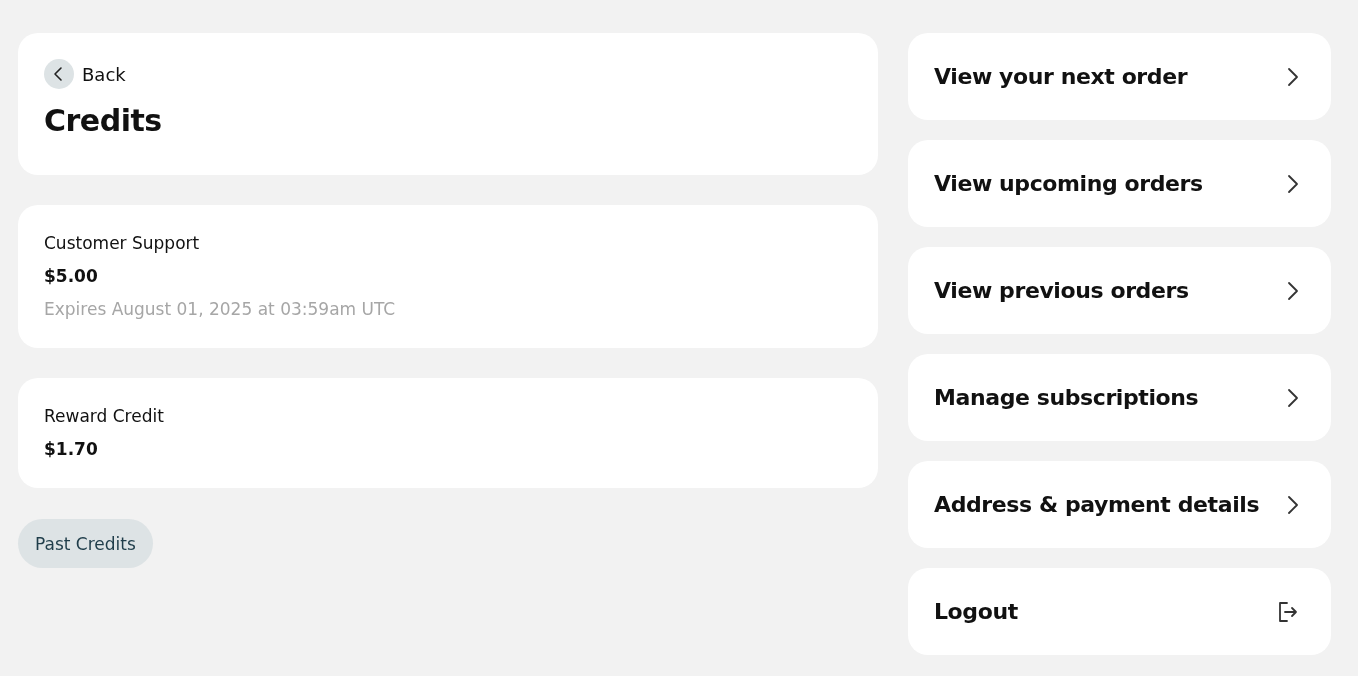 This screenshot has width=1358, height=676. I want to click on menu-item: View previous orders, so click(1119, 290).